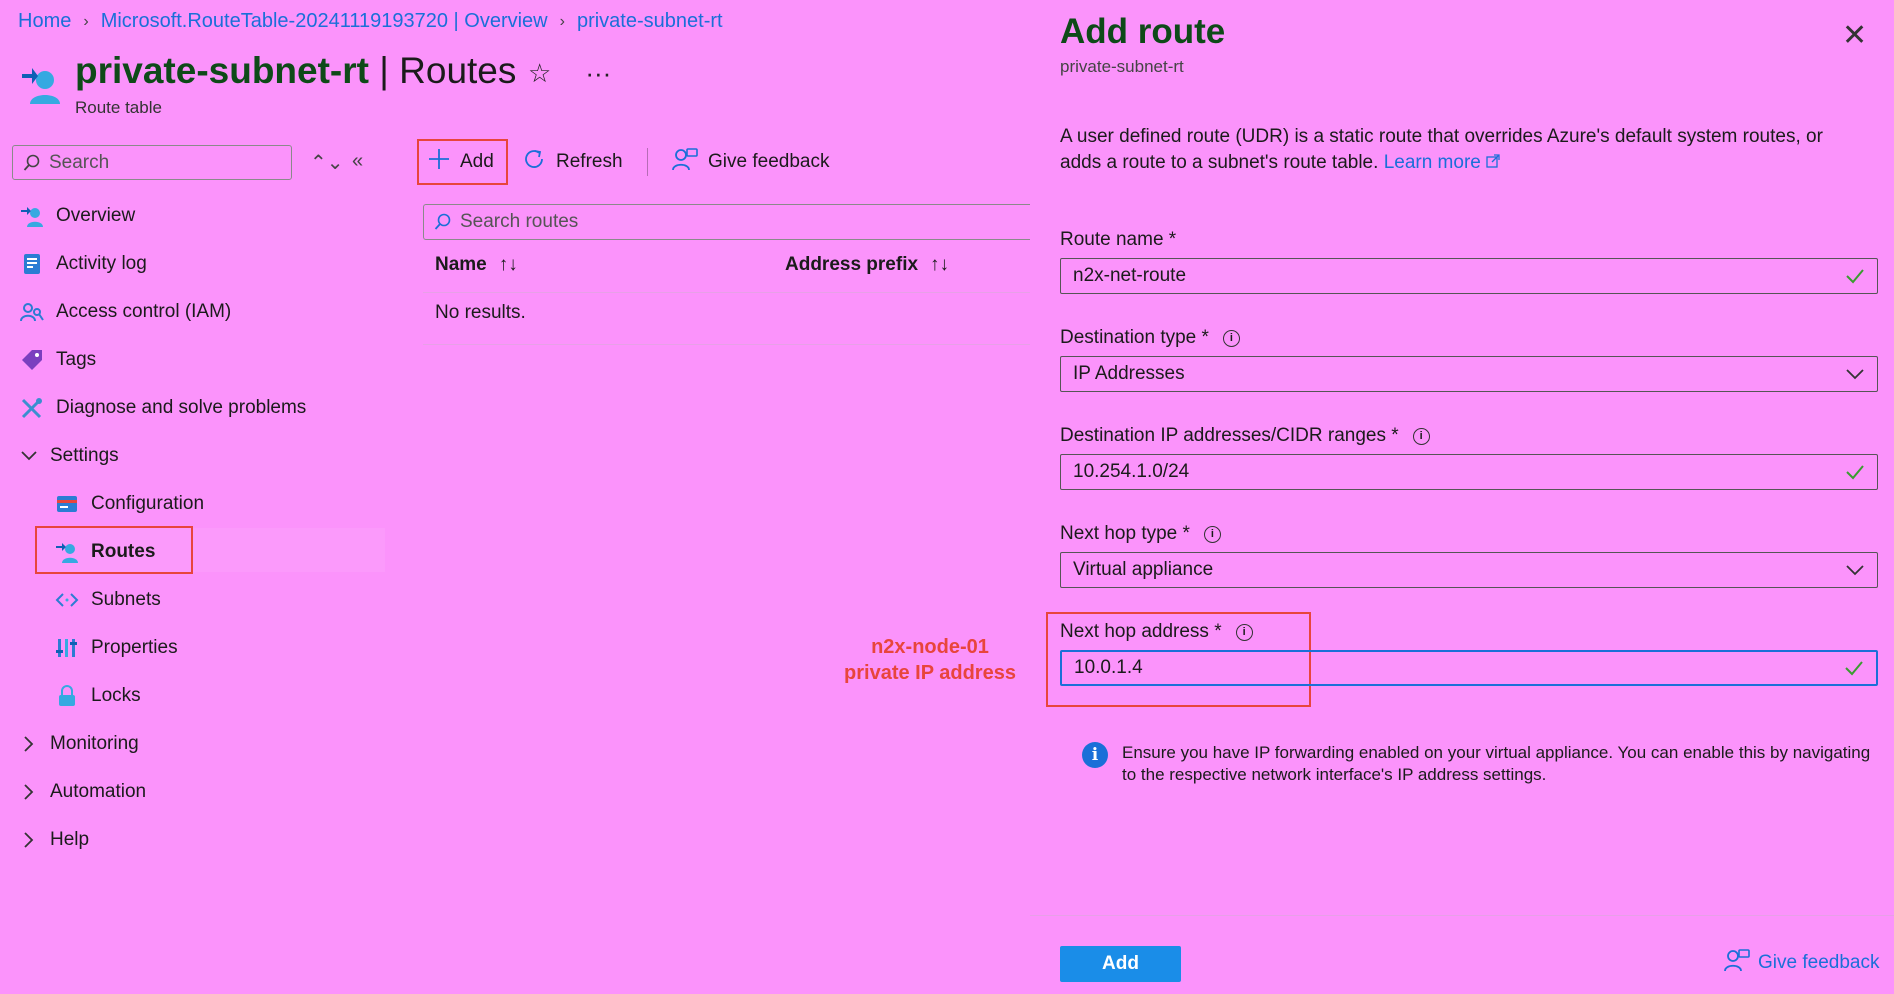 The width and height of the screenshot is (1894, 994). I want to click on sidebar-item-activity-log: Activity log, so click(83, 264).